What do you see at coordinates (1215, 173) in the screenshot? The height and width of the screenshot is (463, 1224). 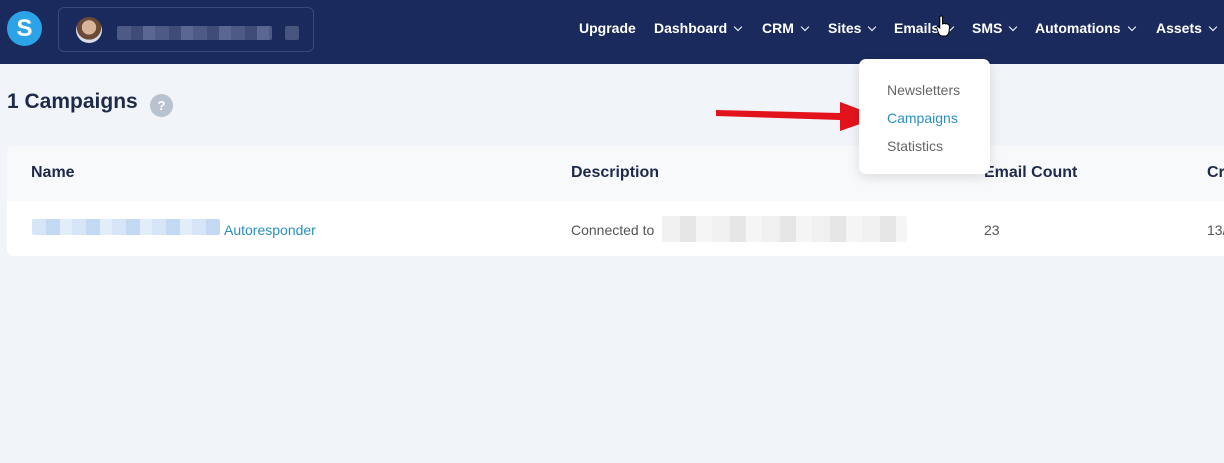 I see `column-created: Cr` at bounding box center [1215, 173].